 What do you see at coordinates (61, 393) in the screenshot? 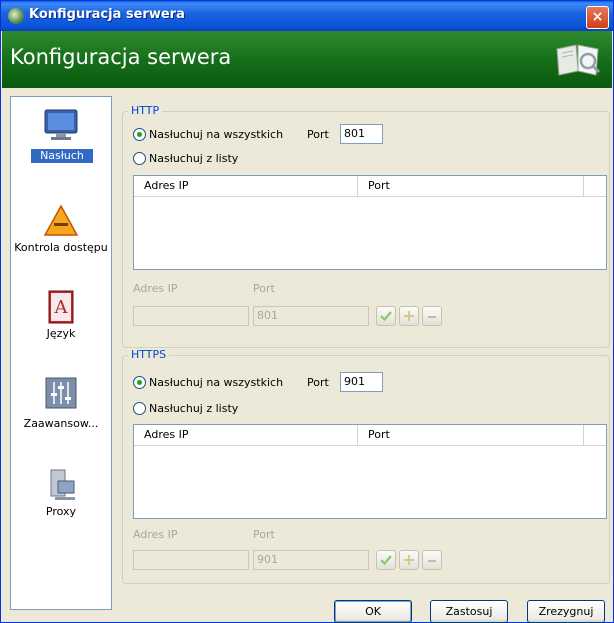
I see `sliders-icon` at bounding box center [61, 393].